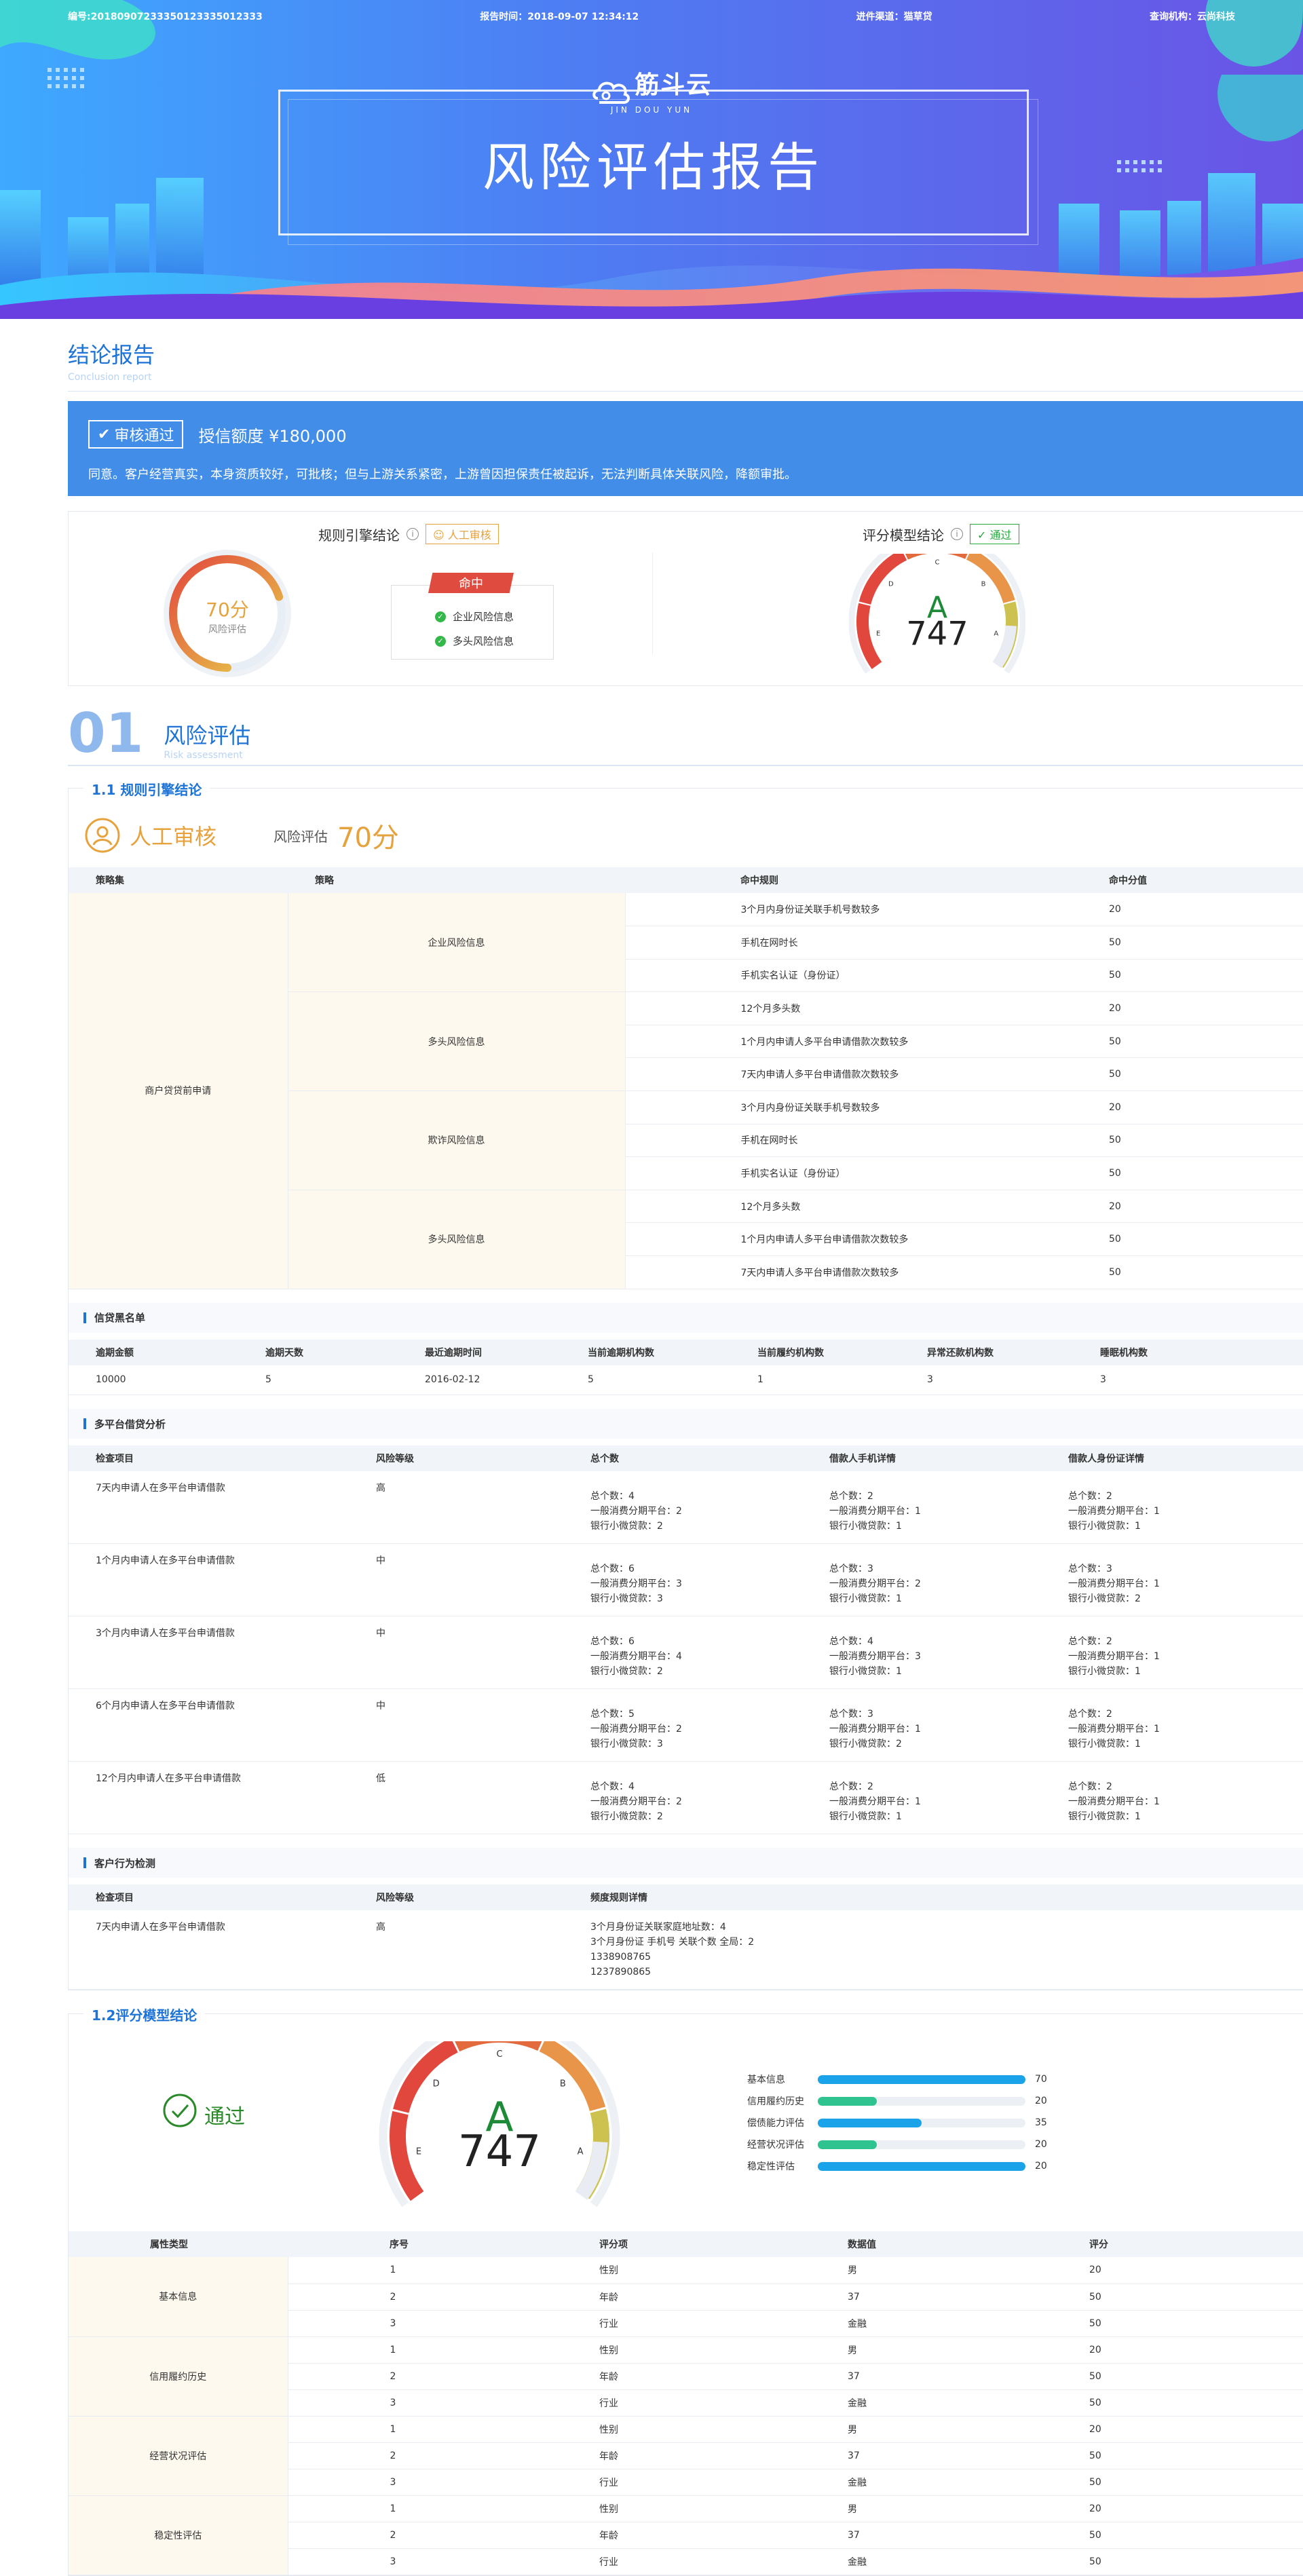 The height and width of the screenshot is (2576, 1303). I want to click on gauge-remaining, so click(1004, 645).